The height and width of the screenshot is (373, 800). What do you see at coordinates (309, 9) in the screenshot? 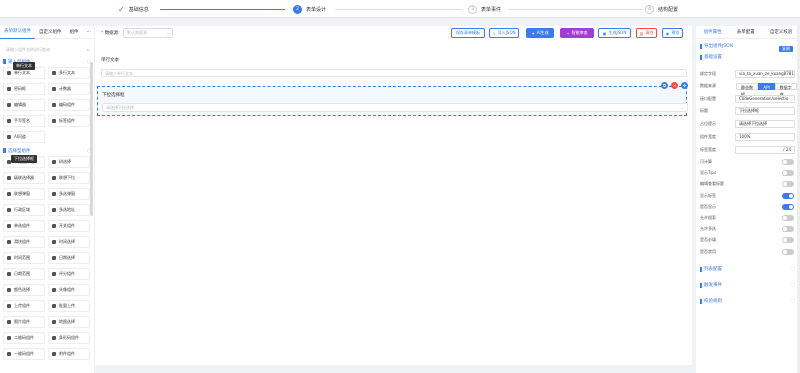
I see `step-form-design: 2 表单设计` at bounding box center [309, 9].